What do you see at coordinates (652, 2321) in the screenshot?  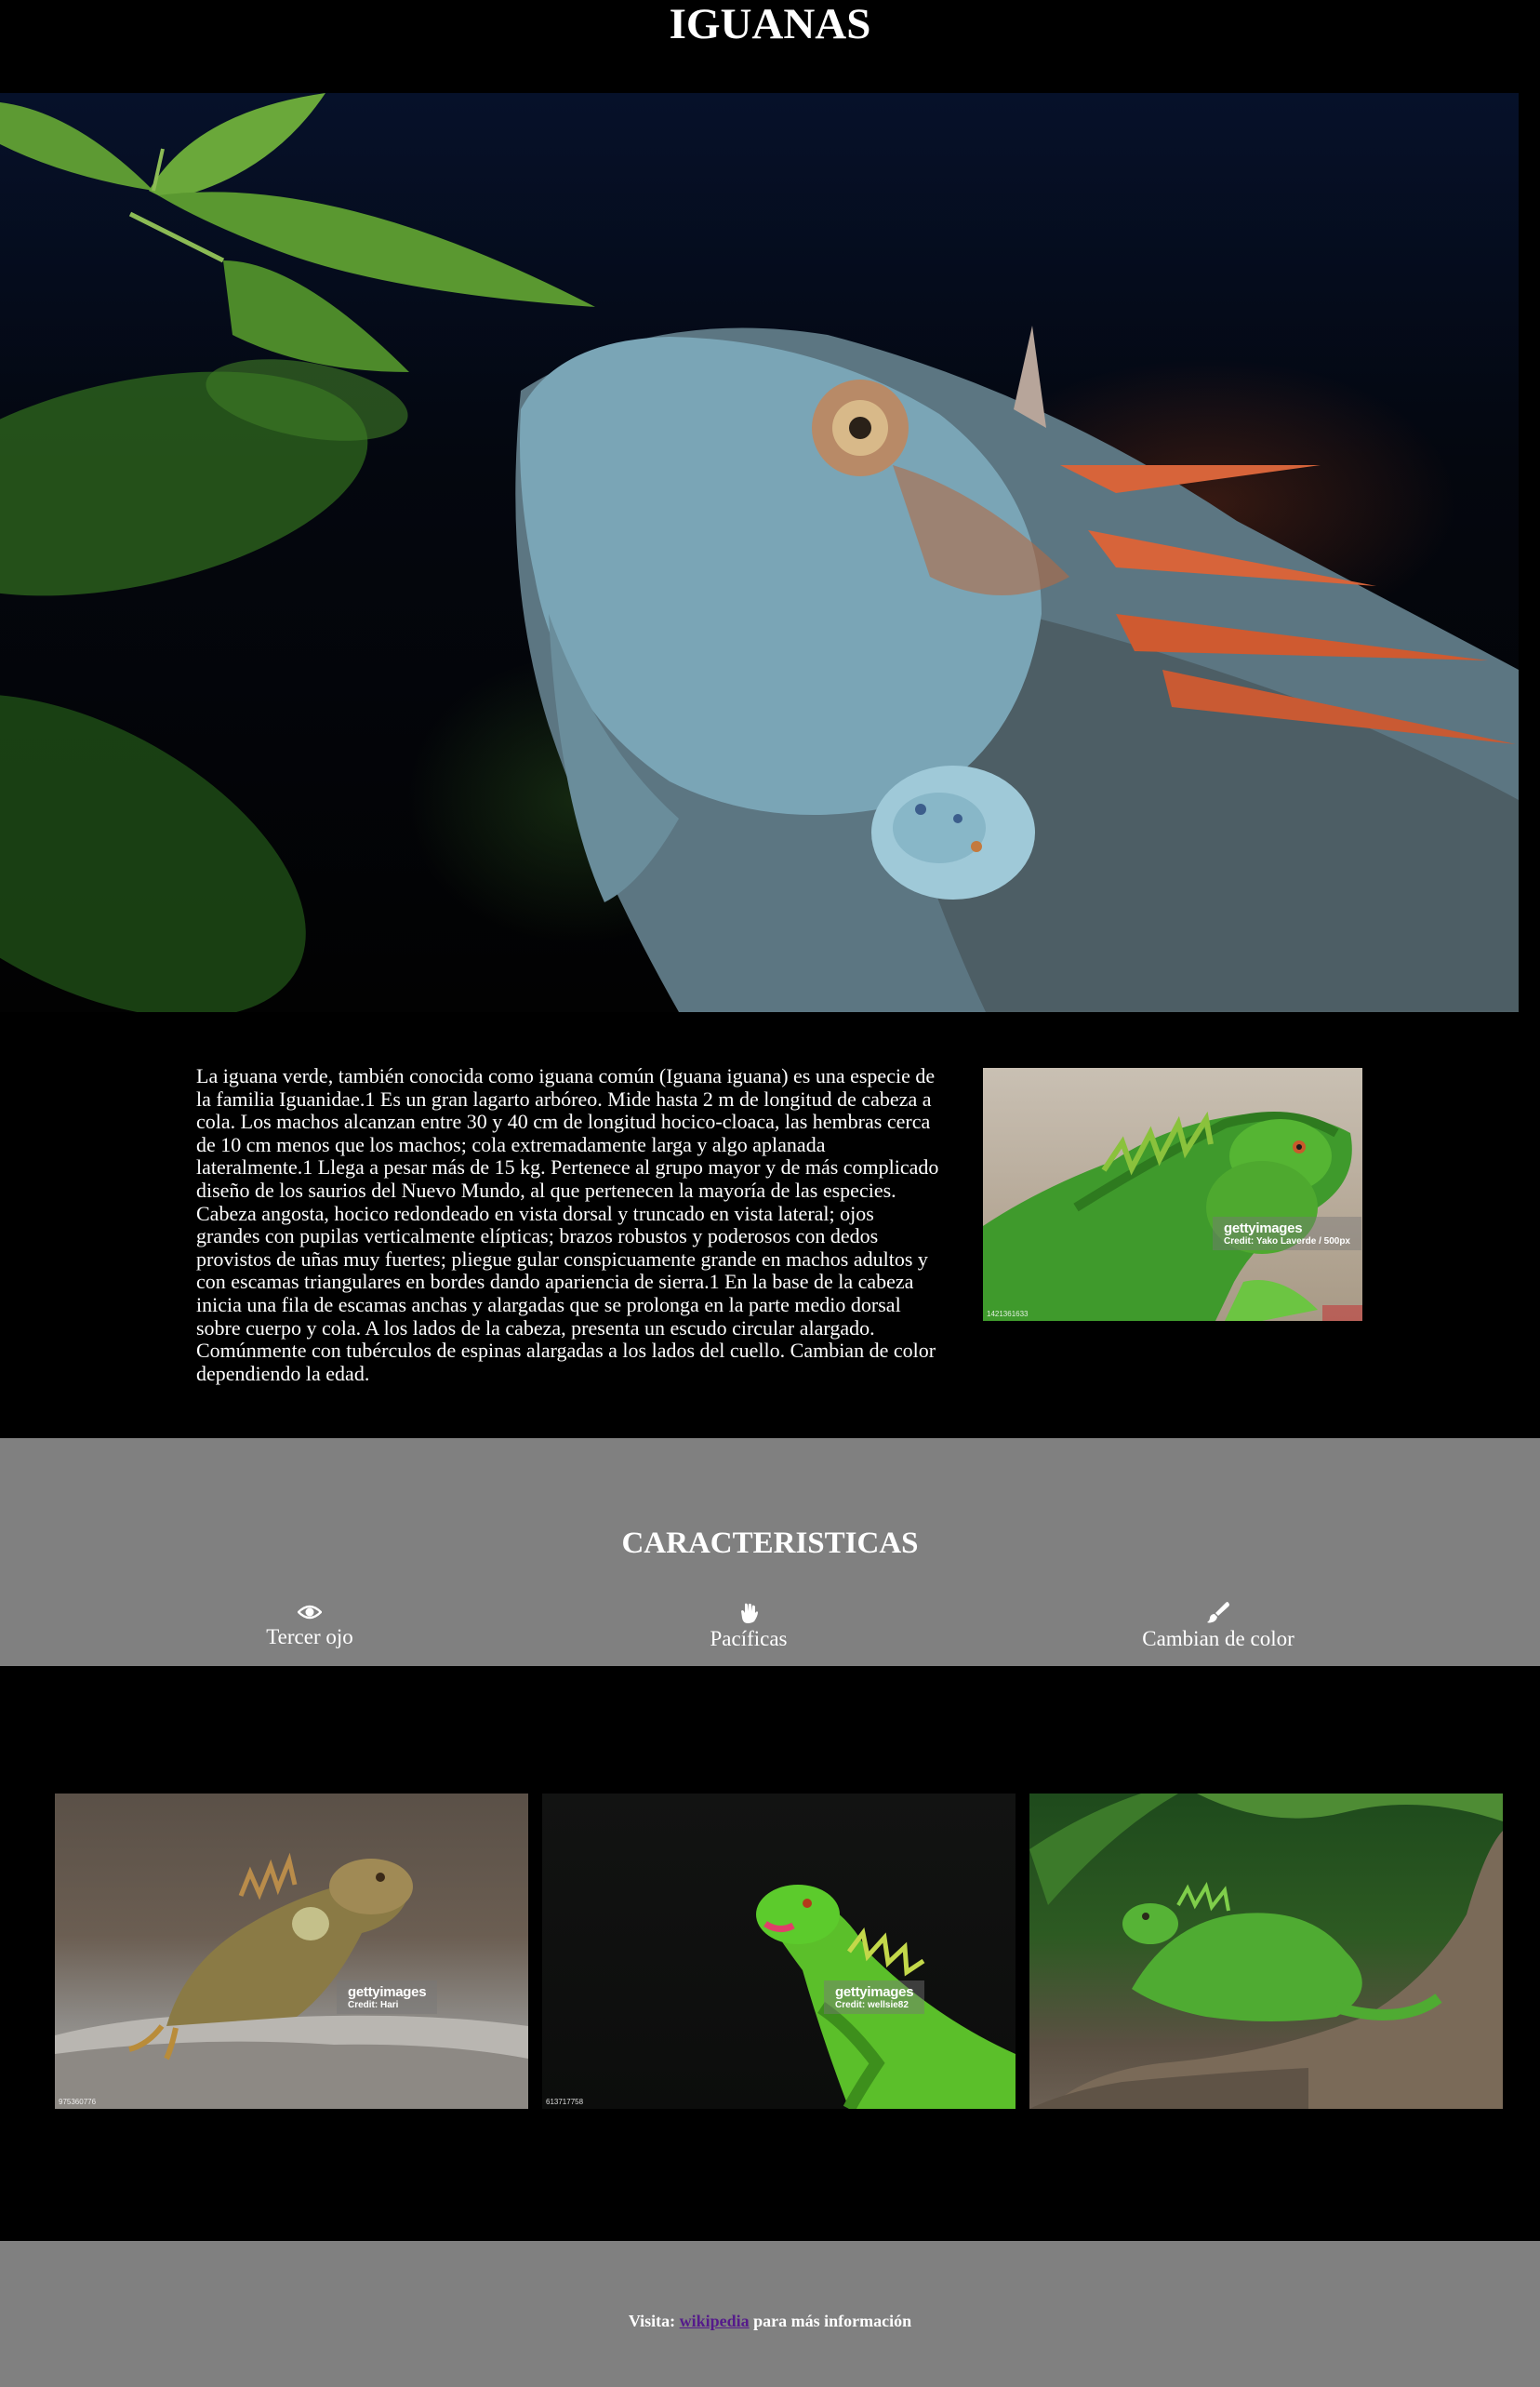 I see `footer-prefix: Visita:` at bounding box center [652, 2321].